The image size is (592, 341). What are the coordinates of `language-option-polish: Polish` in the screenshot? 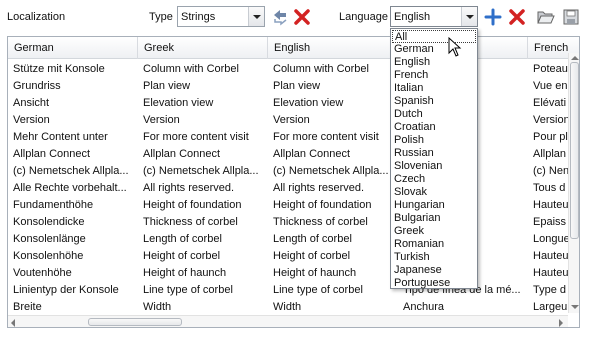 It's located at (434, 140).